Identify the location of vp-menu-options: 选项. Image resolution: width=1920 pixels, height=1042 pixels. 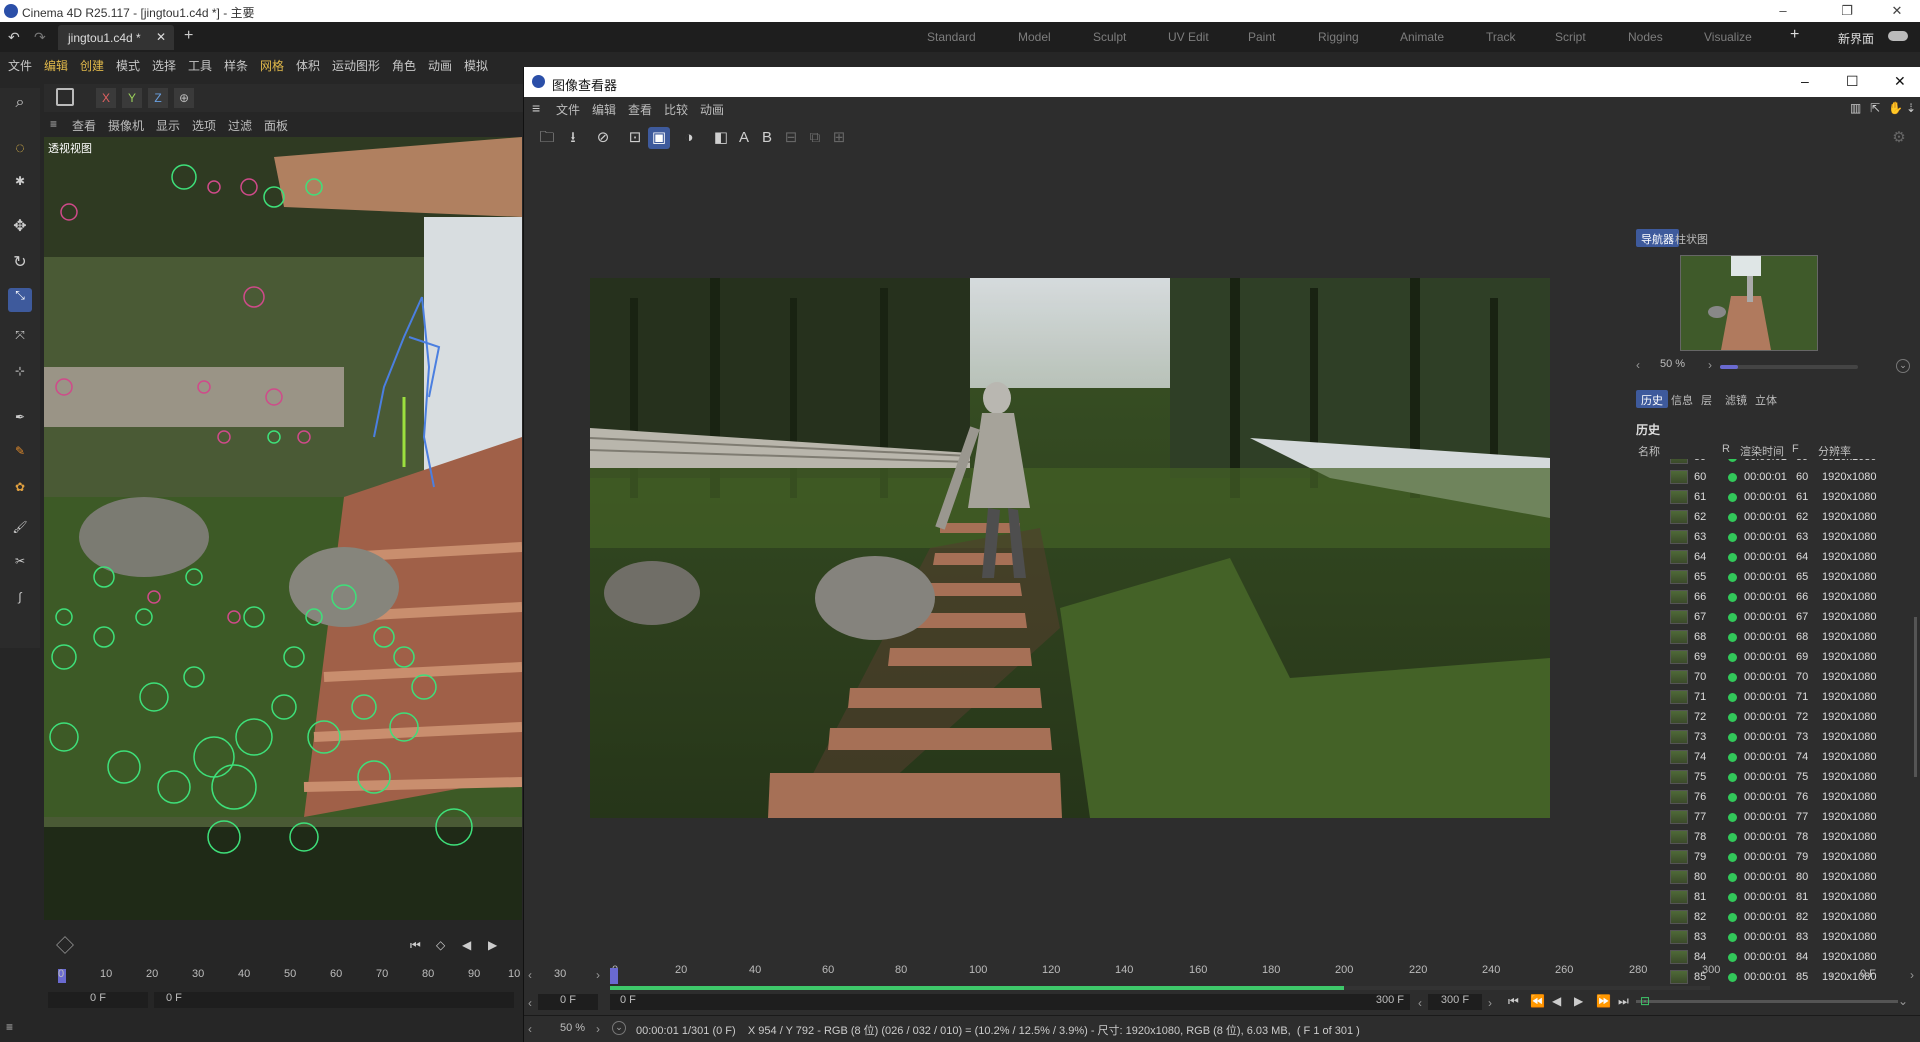
(204, 125).